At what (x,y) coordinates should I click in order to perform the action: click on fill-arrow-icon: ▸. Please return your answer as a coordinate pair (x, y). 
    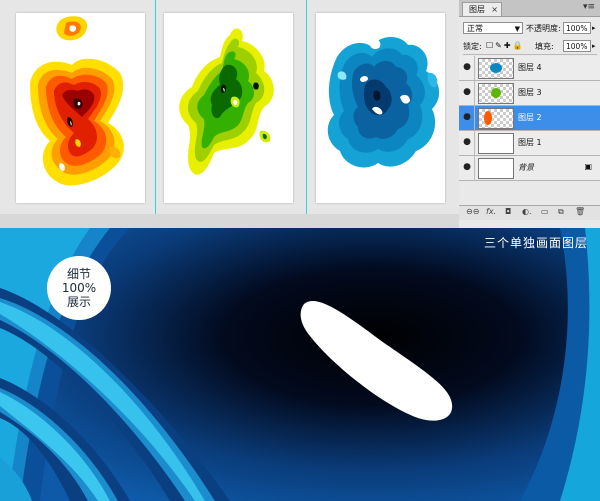
    Looking at the image, I should click on (594, 46).